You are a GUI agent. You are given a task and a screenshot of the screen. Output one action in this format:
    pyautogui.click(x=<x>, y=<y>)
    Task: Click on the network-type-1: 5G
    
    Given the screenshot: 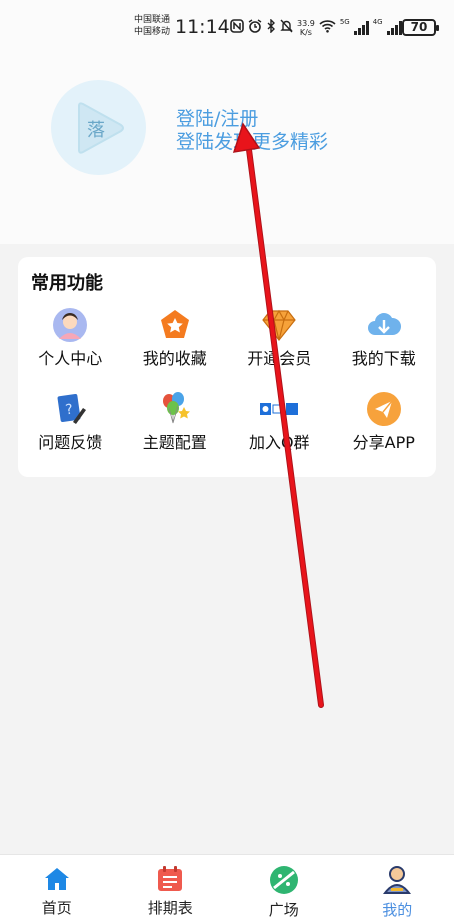 What is the action you would take?
    pyautogui.click(x=344, y=22)
    